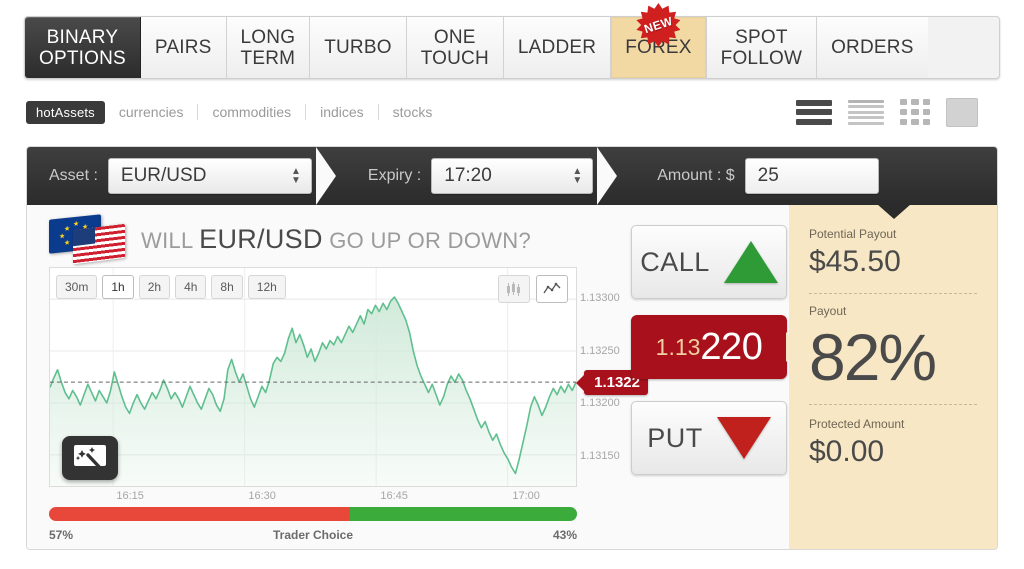 The image size is (1024, 569). I want to click on payout-label: Payout, so click(828, 311).